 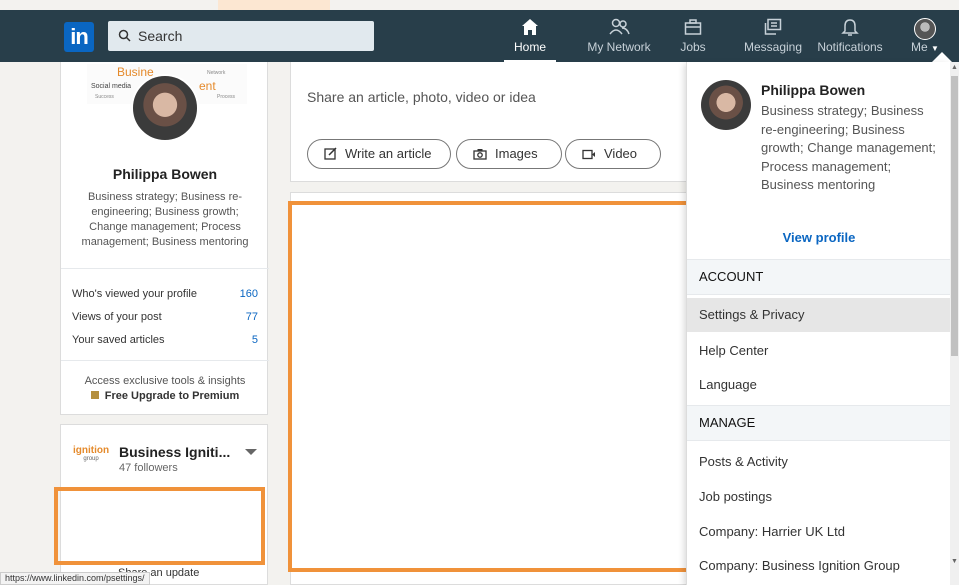 I want to click on account-section-header: ACCOUNT, so click(x=818, y=277).